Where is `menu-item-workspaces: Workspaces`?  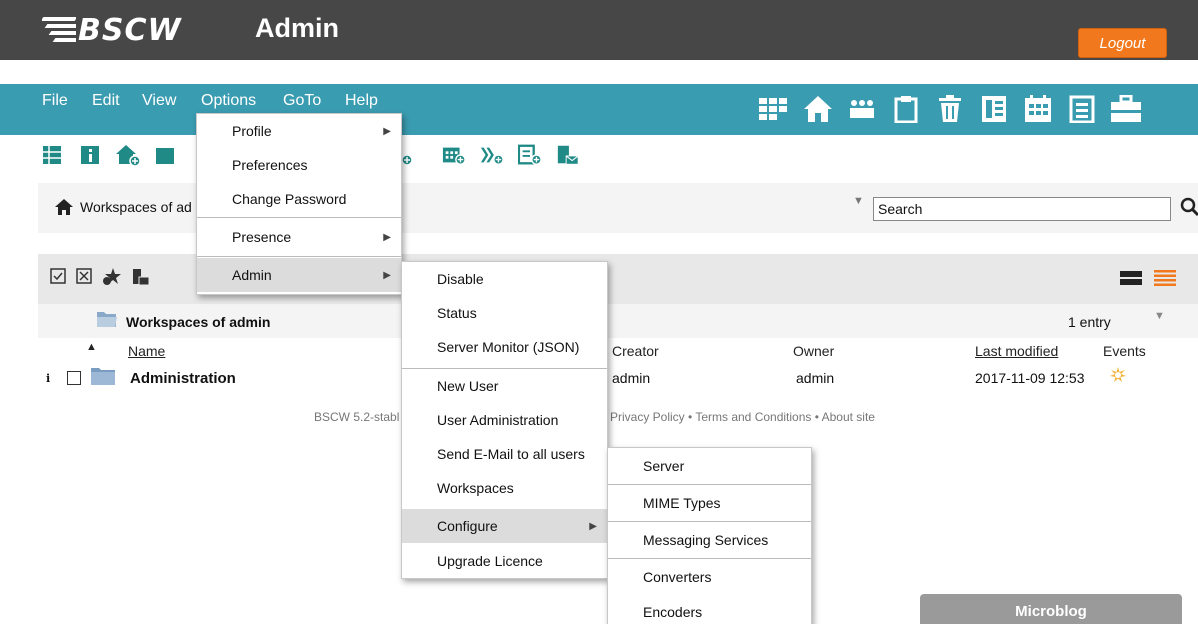 menu-item-workspaces: Workspaces is located at coordinates (504, 488).